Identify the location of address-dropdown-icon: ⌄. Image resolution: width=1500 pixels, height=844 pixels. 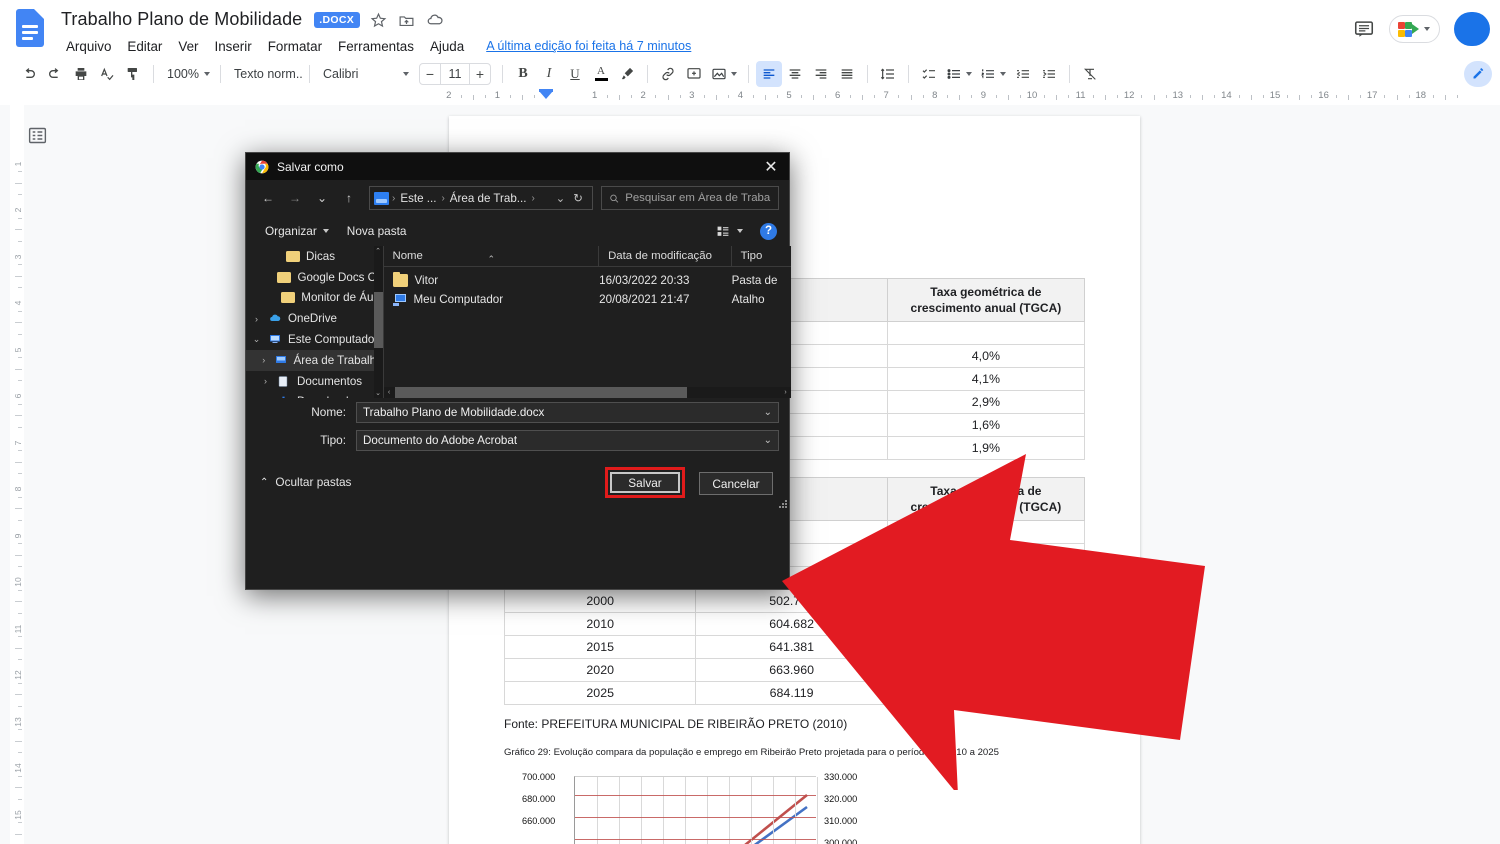
(561, 198).